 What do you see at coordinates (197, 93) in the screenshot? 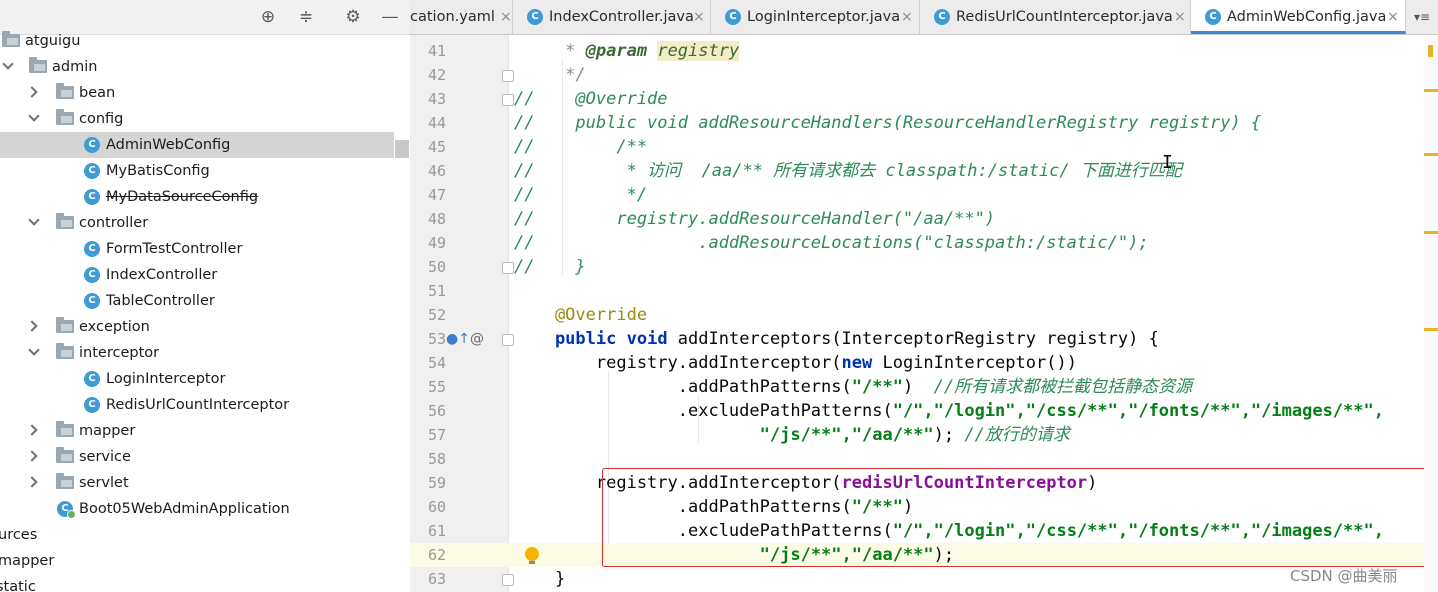
I see `tree-item-bean: bean` at bounding box center [197, 93].